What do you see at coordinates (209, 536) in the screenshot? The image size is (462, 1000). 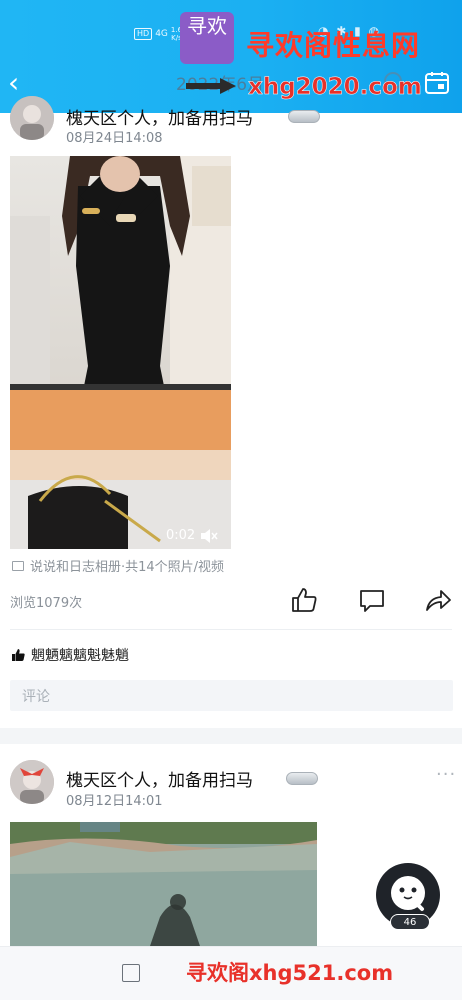 I see `mute-icon` at bounding box center [209, 536].